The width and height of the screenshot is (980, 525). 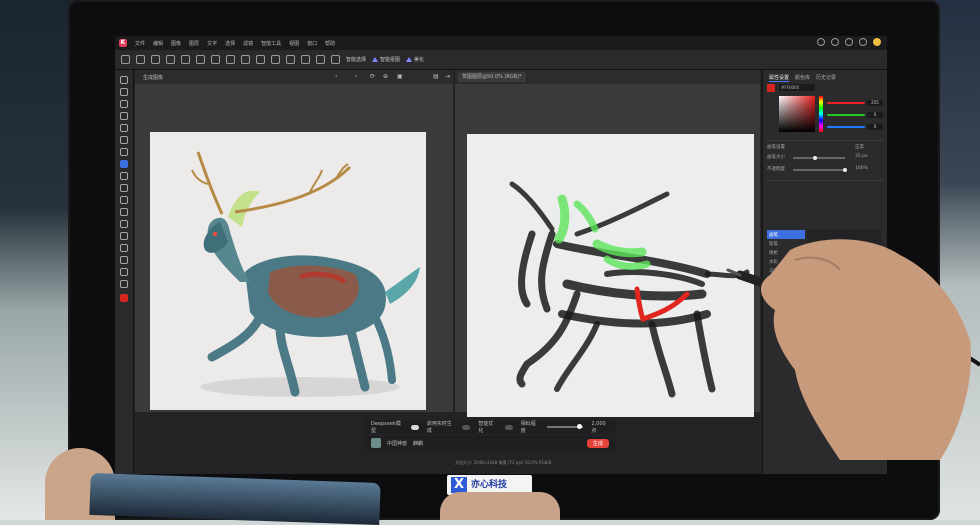 I want to click on next-icon: ›, so click(x=356, y=76).